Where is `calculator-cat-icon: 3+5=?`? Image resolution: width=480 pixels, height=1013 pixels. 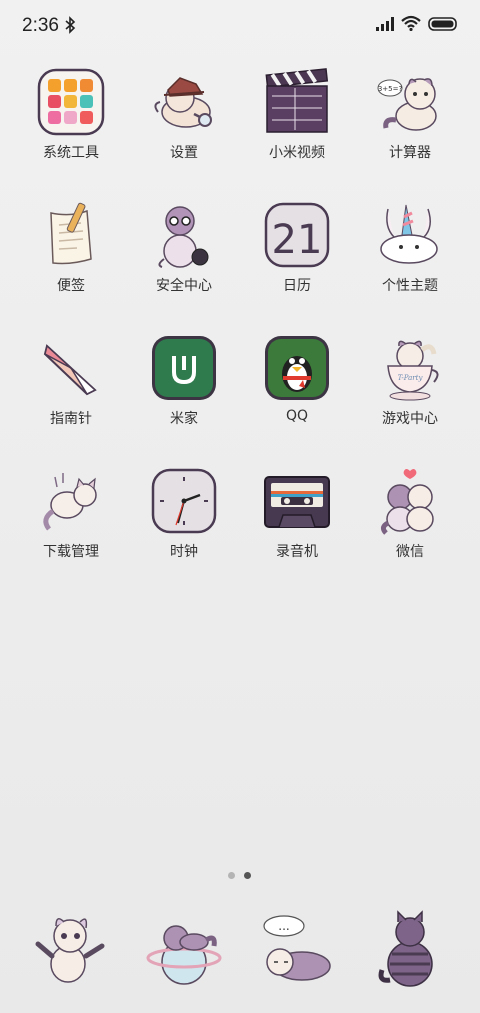 calculator-cat-icon: 3+5=? is located at coordinates (407, 104).